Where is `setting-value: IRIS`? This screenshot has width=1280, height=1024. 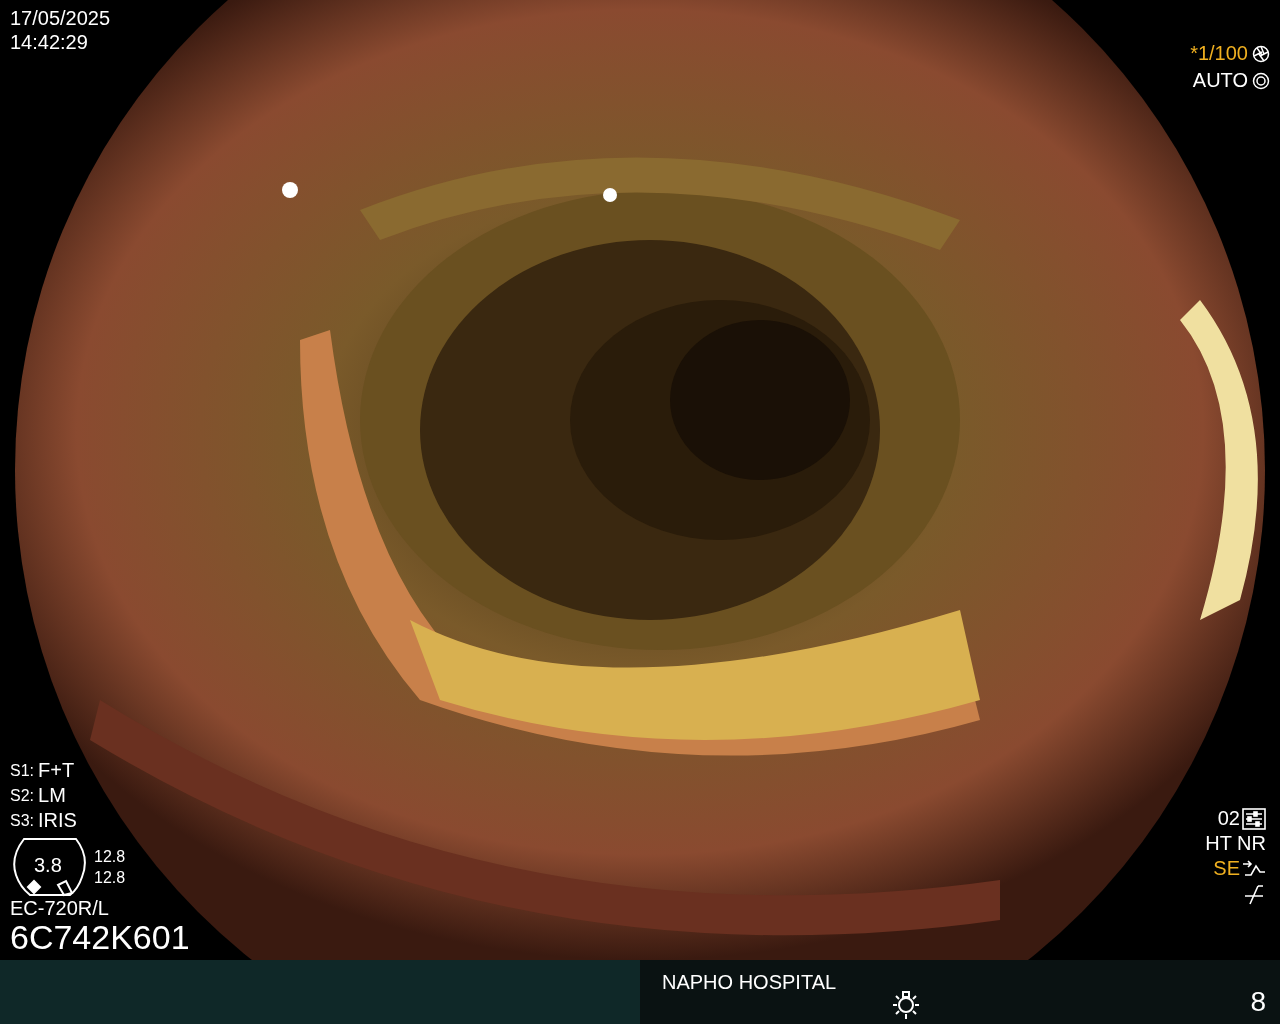
setting-value: IRIS is located at coordinates (57, 820).